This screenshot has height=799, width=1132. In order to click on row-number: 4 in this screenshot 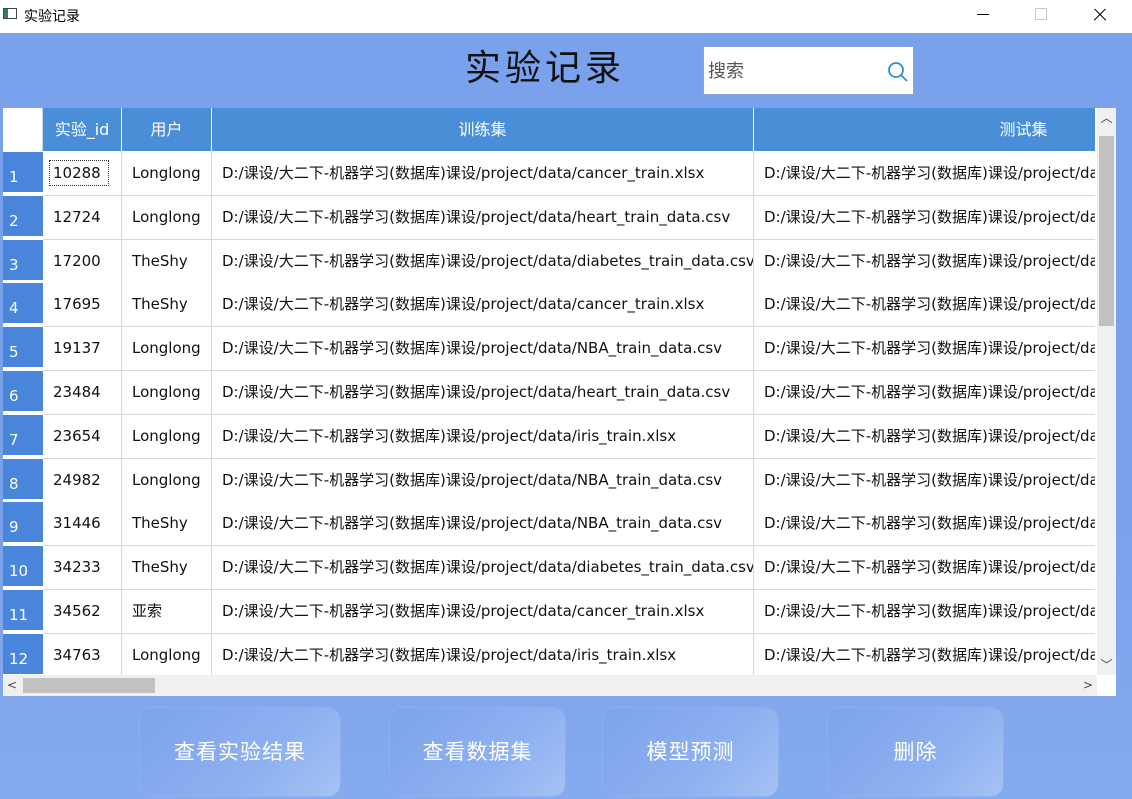, I will do `click(23, 304)`.